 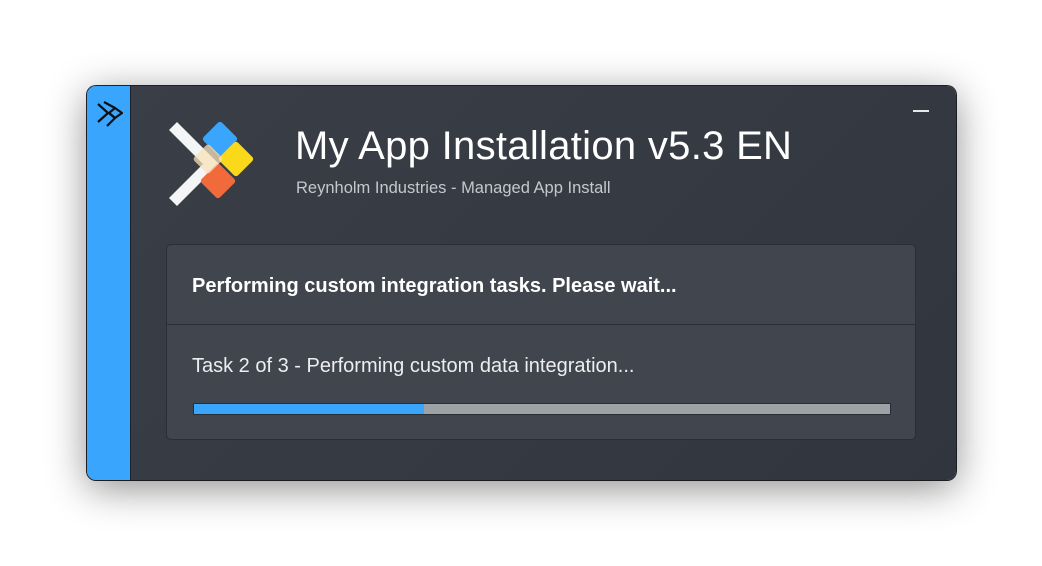 What do you see at coordinates (109, 283) in the screenshot?
I see `sidebar` at bounding box center [109, 283].